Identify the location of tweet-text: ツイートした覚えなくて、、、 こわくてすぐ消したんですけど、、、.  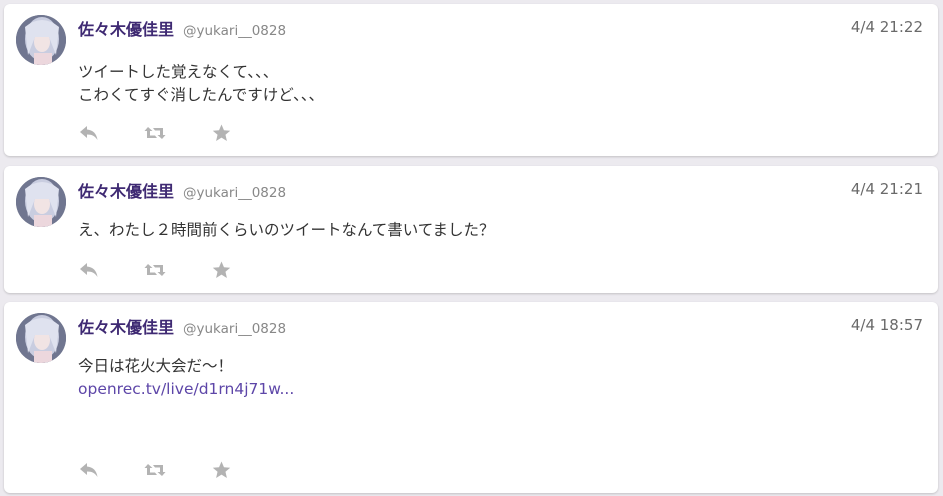
(201, 84).